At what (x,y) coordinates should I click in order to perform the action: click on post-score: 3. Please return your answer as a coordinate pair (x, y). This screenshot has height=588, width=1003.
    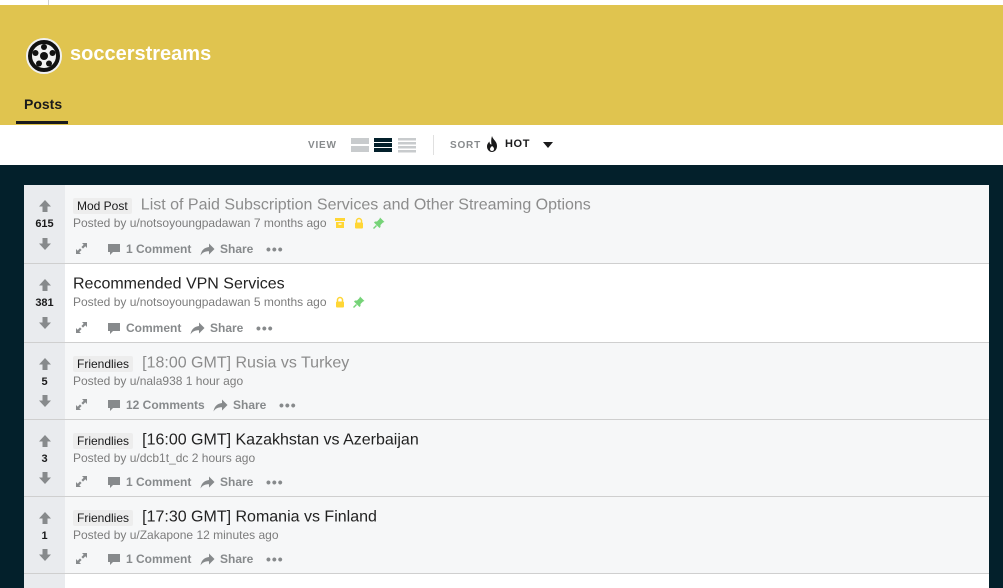
    Looking at the image, I should click on (44, 459).